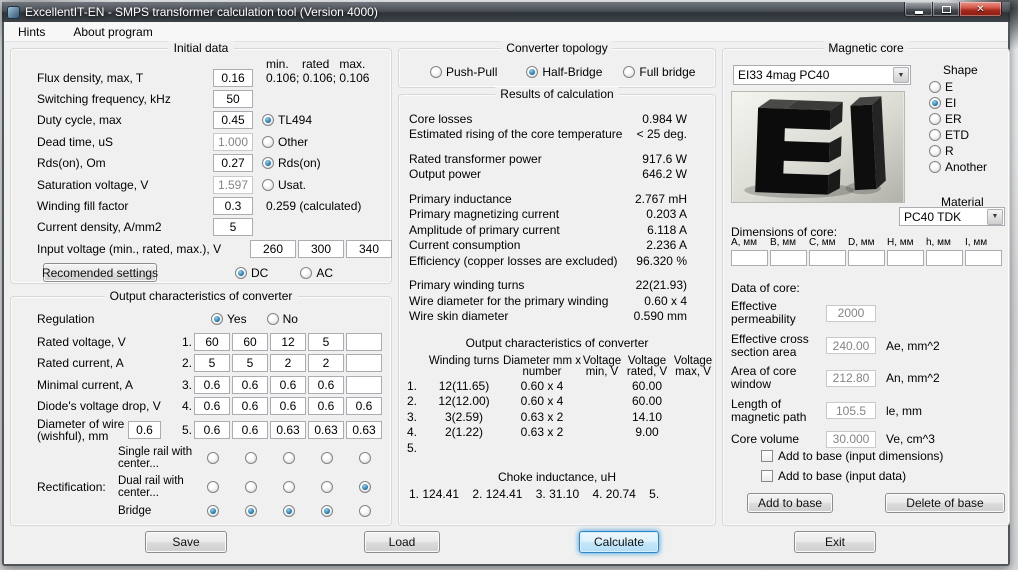  Describe the element at coordinates (969, 167) in the screenshot. I see `radio-shape-another: Another` at that location.